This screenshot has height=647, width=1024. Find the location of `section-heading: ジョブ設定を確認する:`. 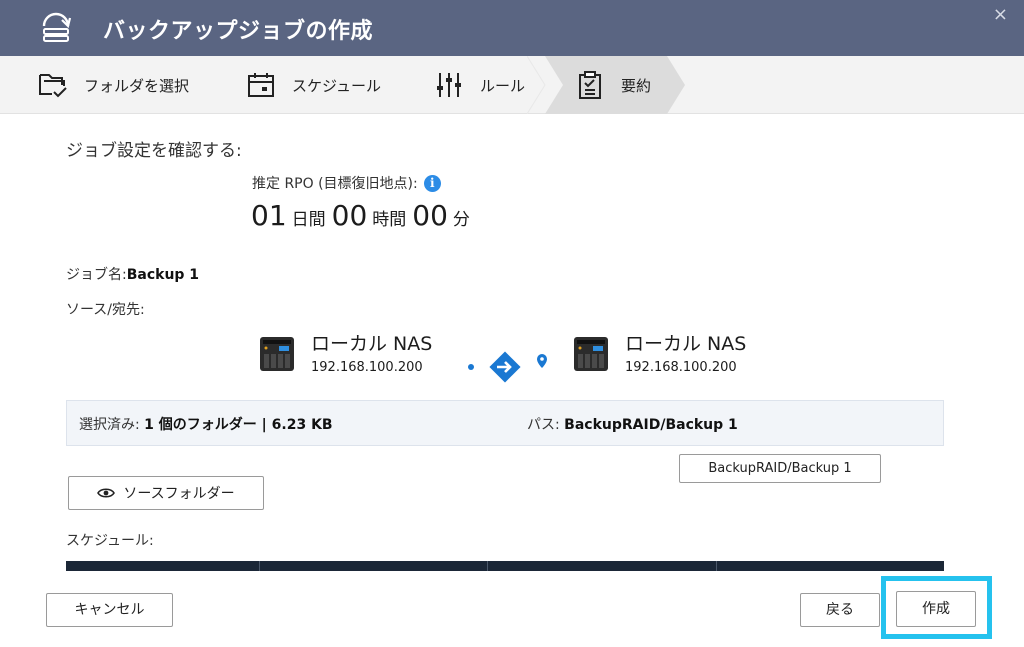

section-heading: ジョブ設定を確認する: is located at coordinates (154, 151).